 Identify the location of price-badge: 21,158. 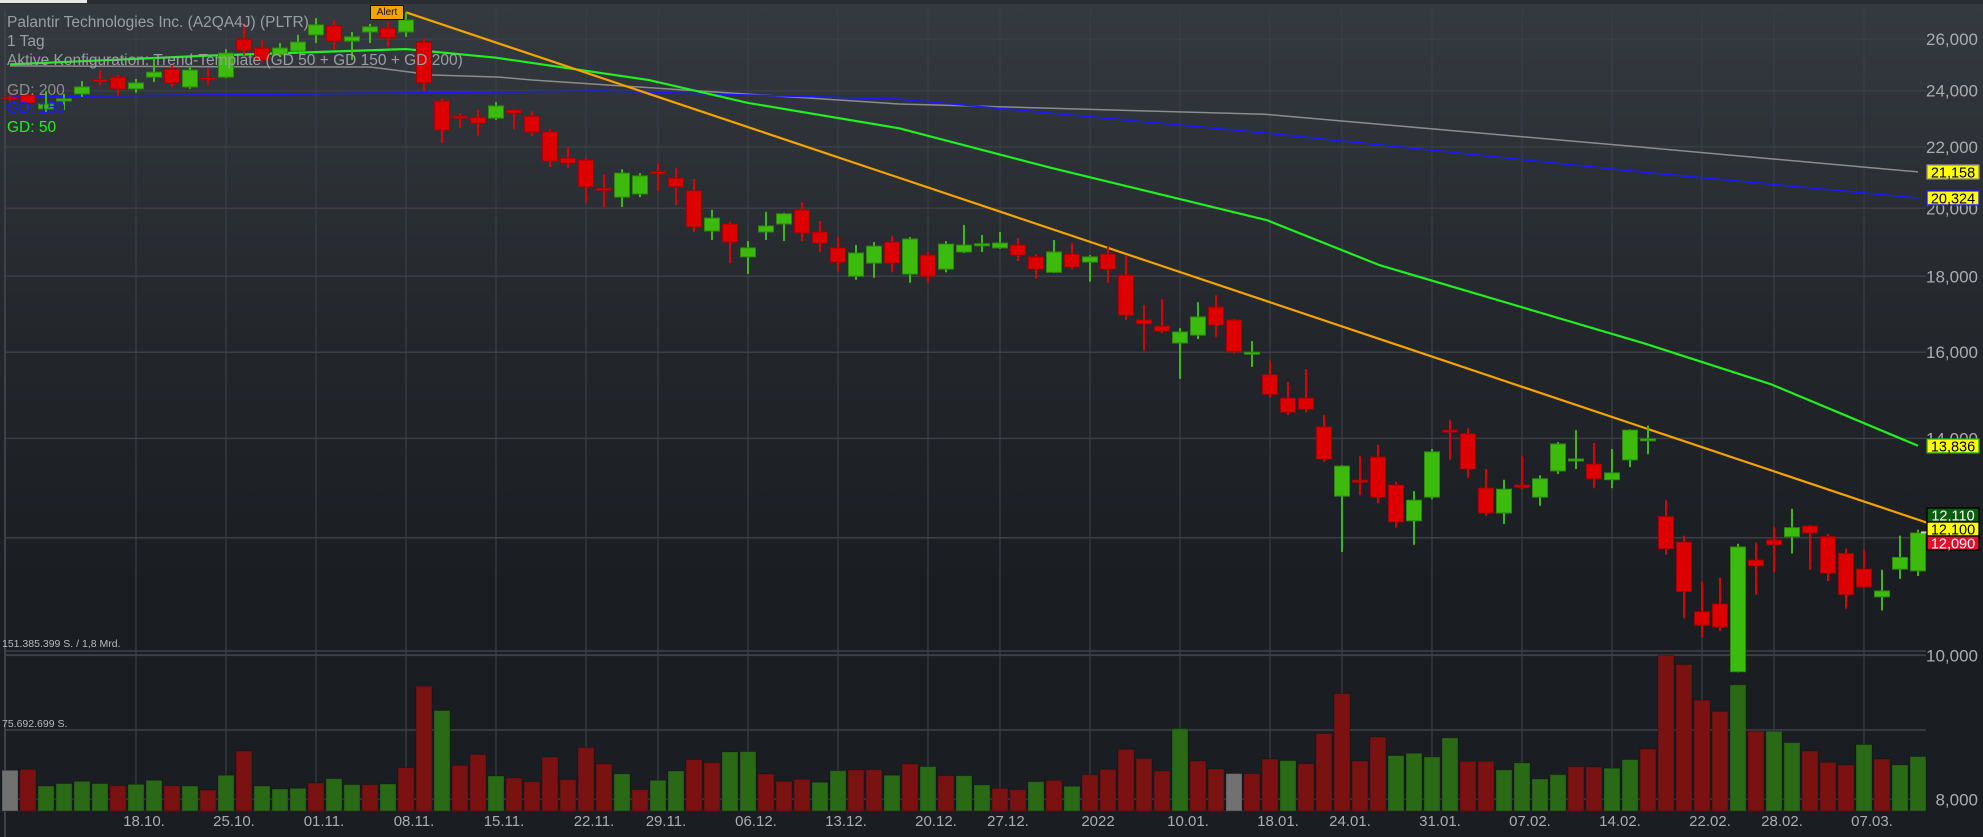
(1953, 172).